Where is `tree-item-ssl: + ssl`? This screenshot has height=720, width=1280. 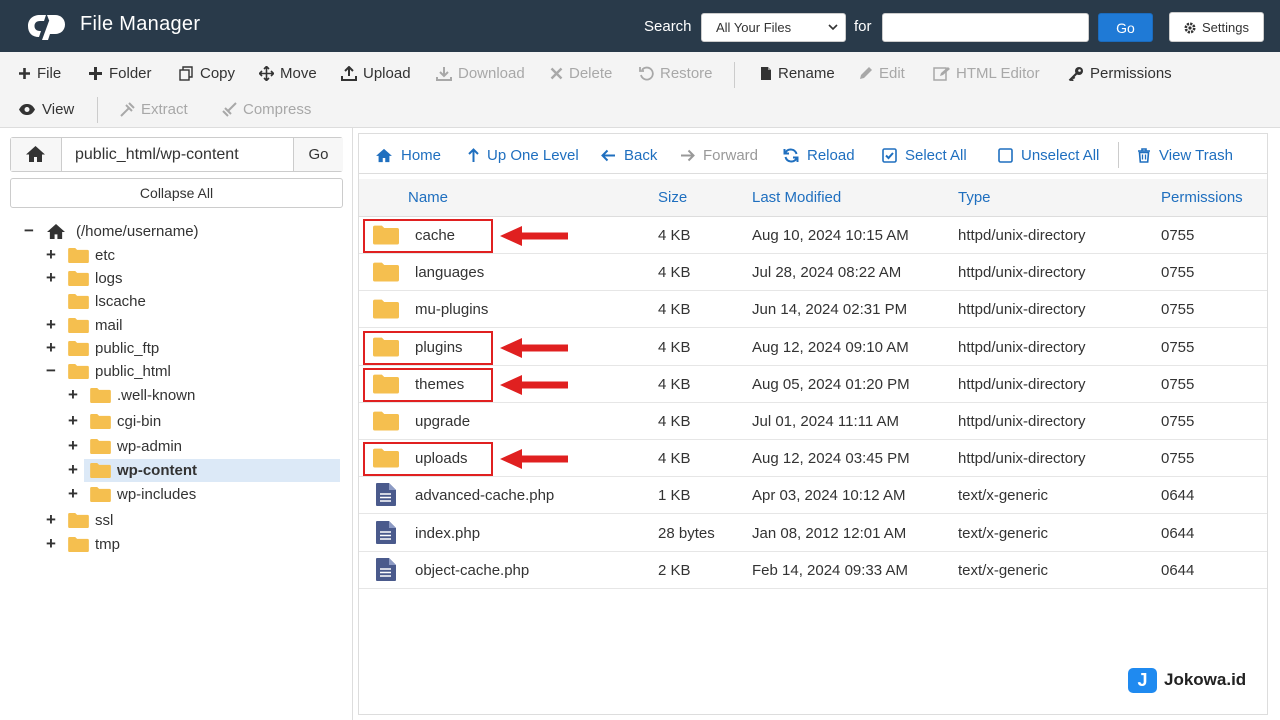
tree-item-ssl: + ssl is located at coordinates (78, 520).